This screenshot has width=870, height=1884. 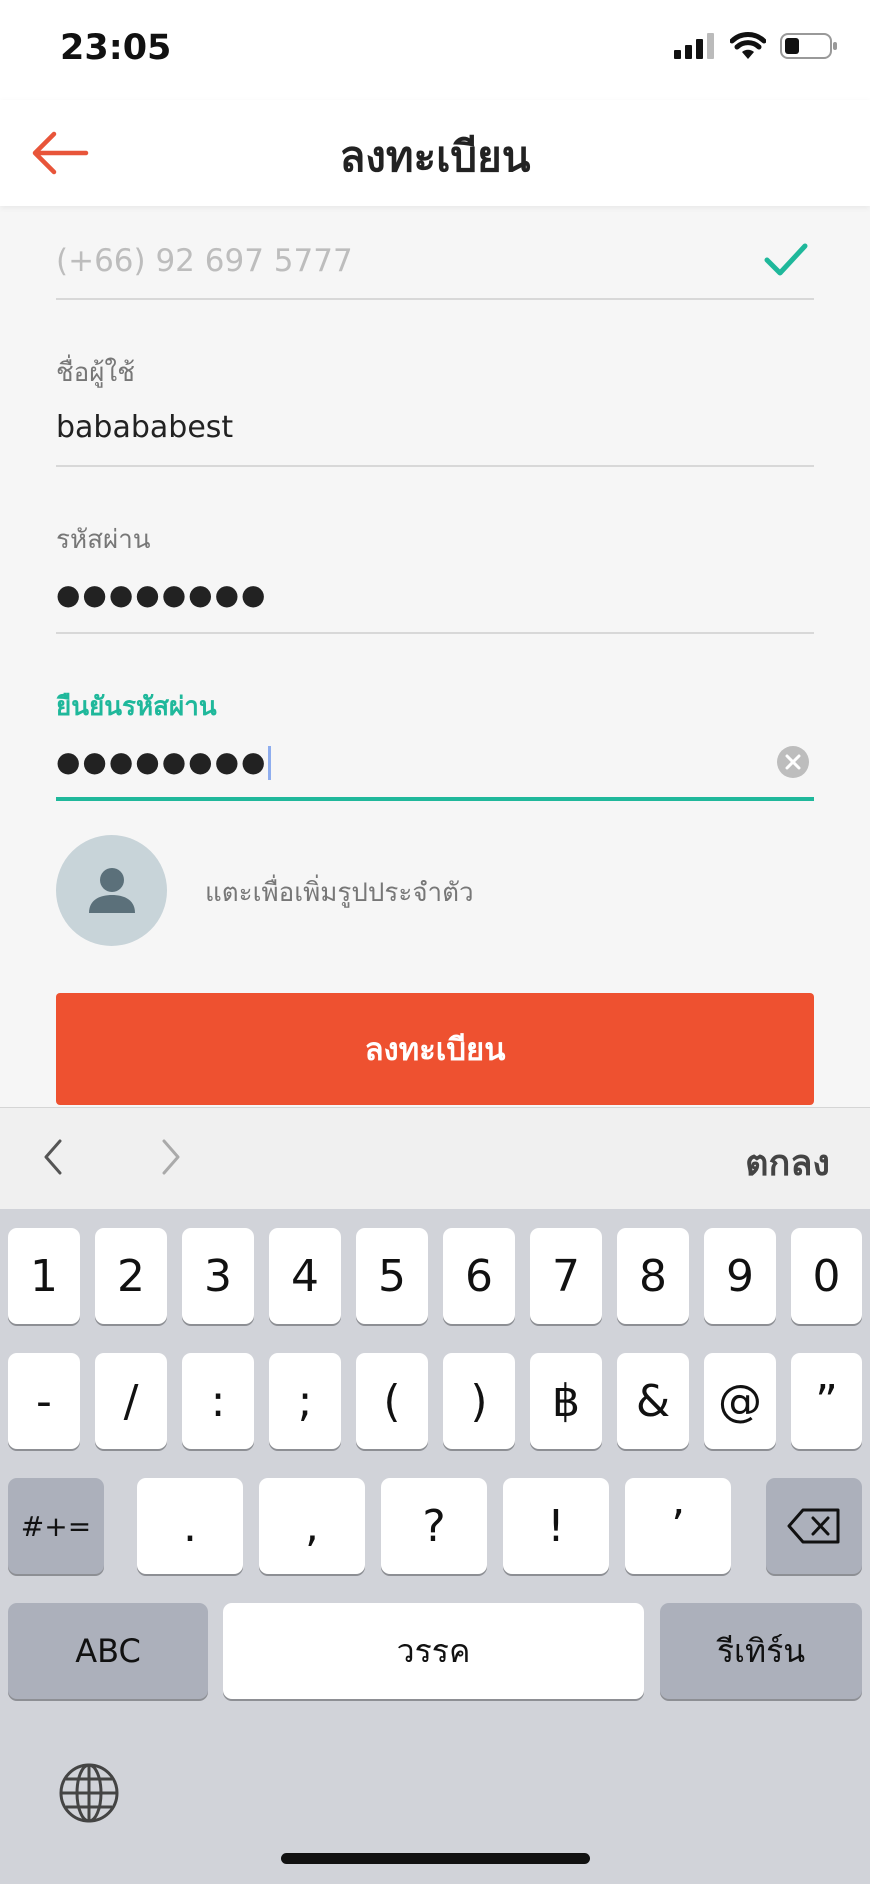 I want to click on status-icons, so click(x=756, y=46).